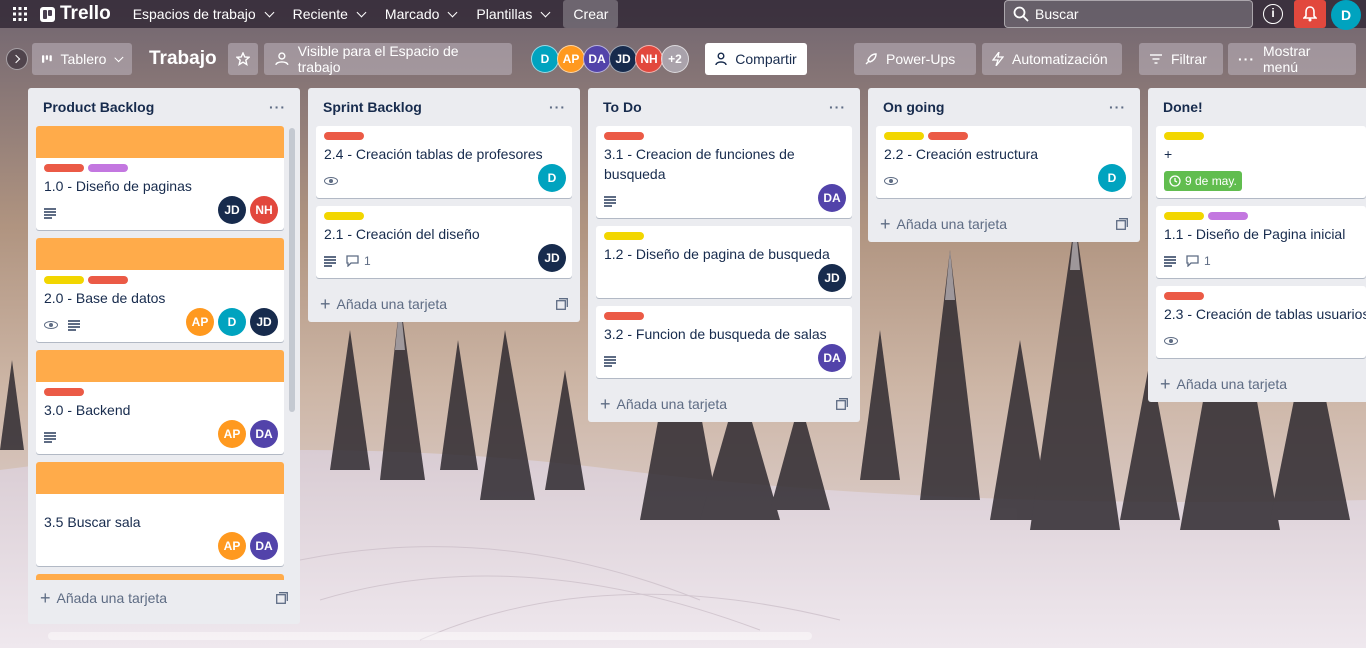  What do you see at coordinates (724, 107) in the screenshot?
I see `list-header: To Do ···` at bounding box center [724, 107].